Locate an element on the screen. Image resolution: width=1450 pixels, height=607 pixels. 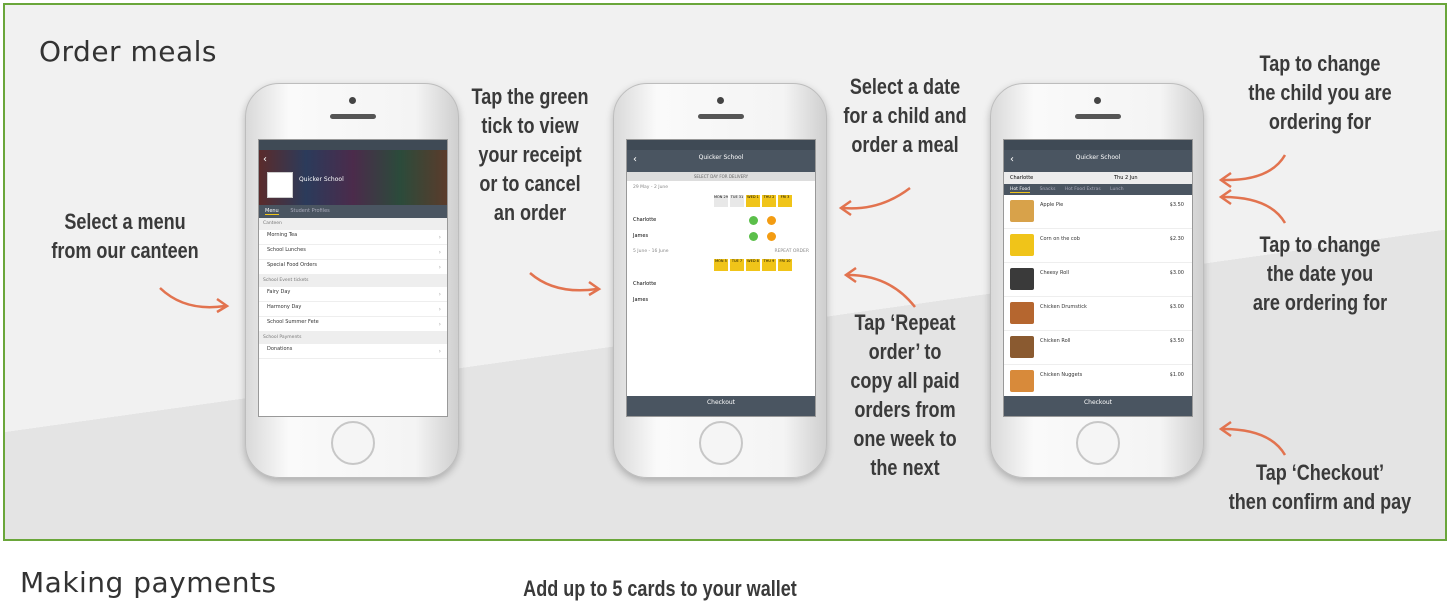
food-navbar: ‹ Quicker School is located at coordinates (1098, 161).